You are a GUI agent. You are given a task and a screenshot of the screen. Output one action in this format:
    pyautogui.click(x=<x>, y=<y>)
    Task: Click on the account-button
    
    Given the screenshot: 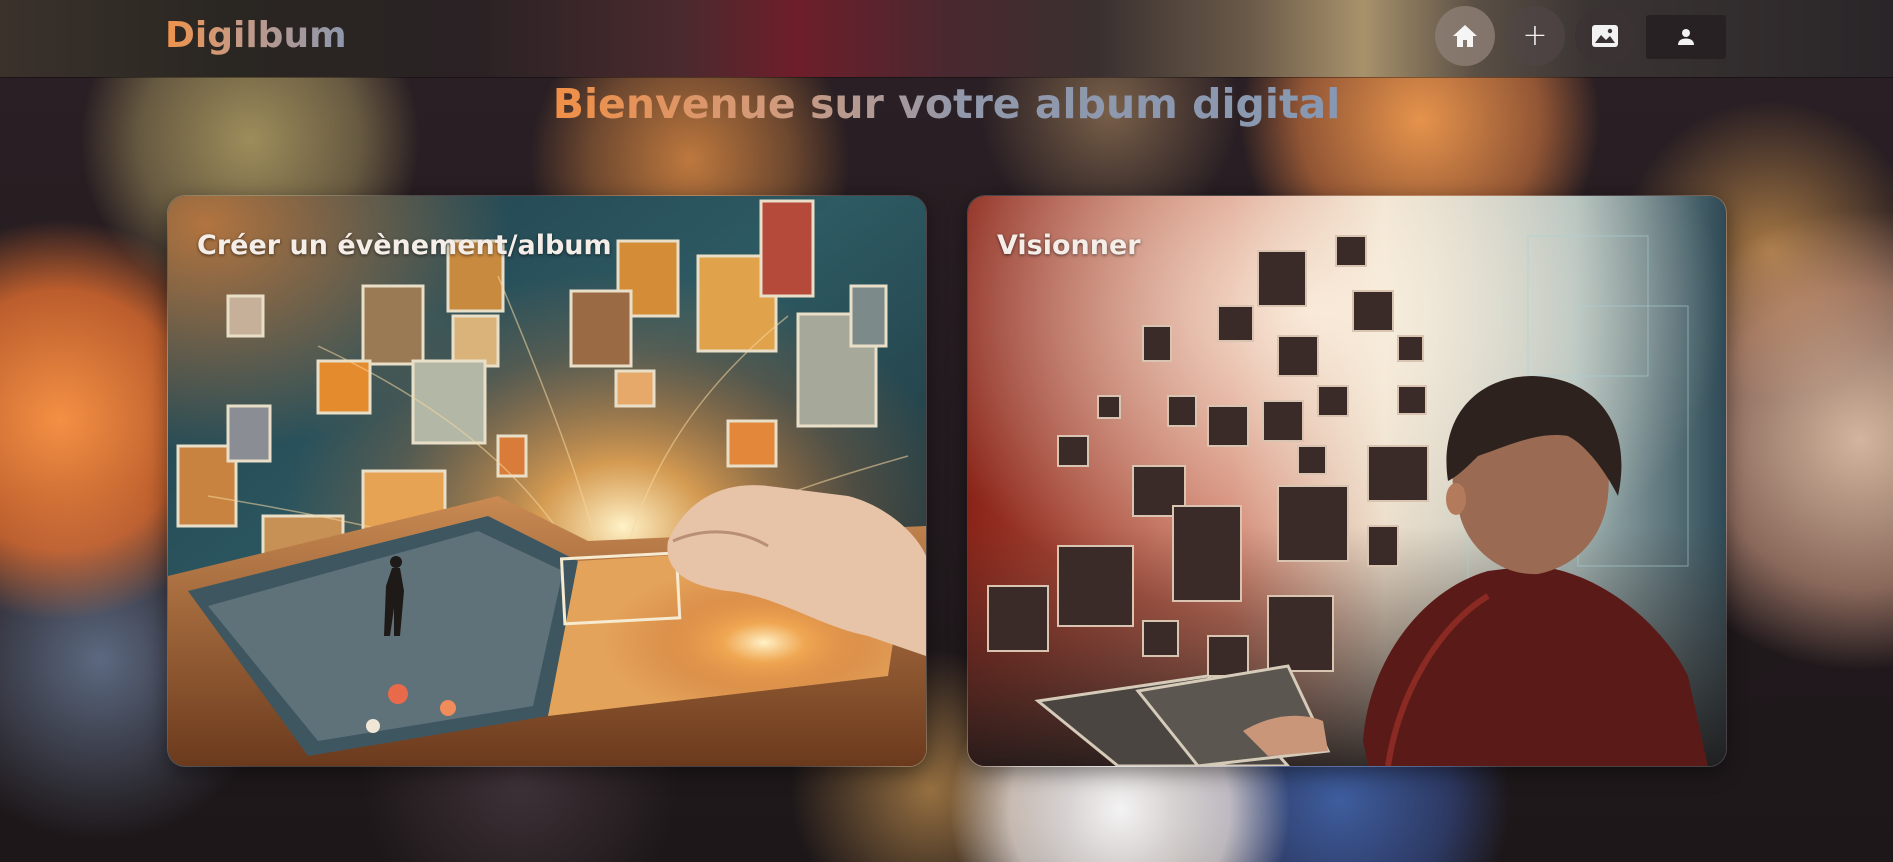 What is the action you would take?
    pyautogui.click(x=1686, y=37)
    